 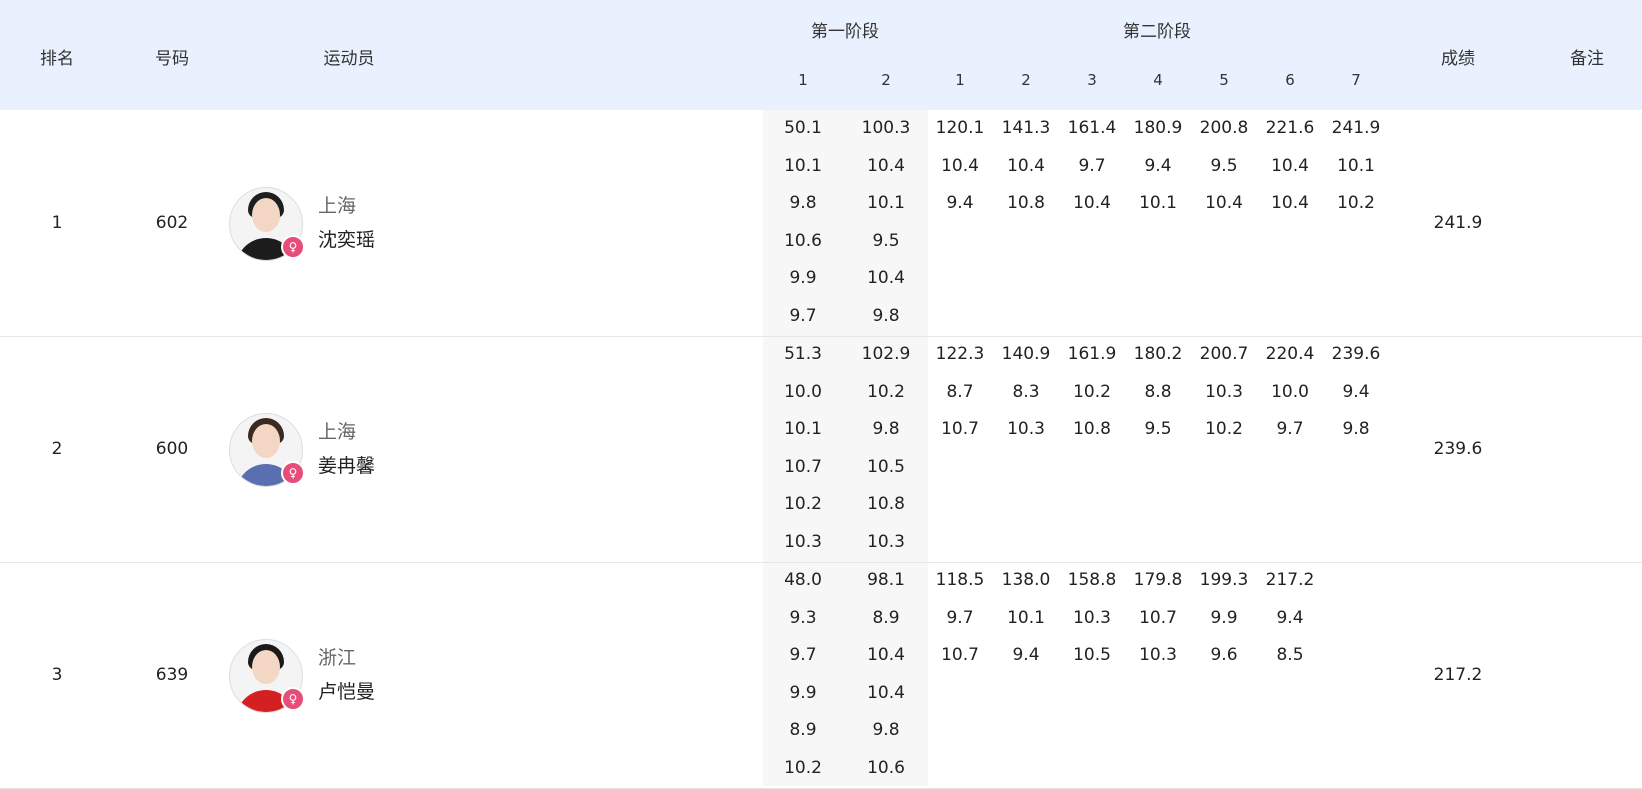 I want to click on stage2-sub-5: 5, so click(x=1224, y=80).